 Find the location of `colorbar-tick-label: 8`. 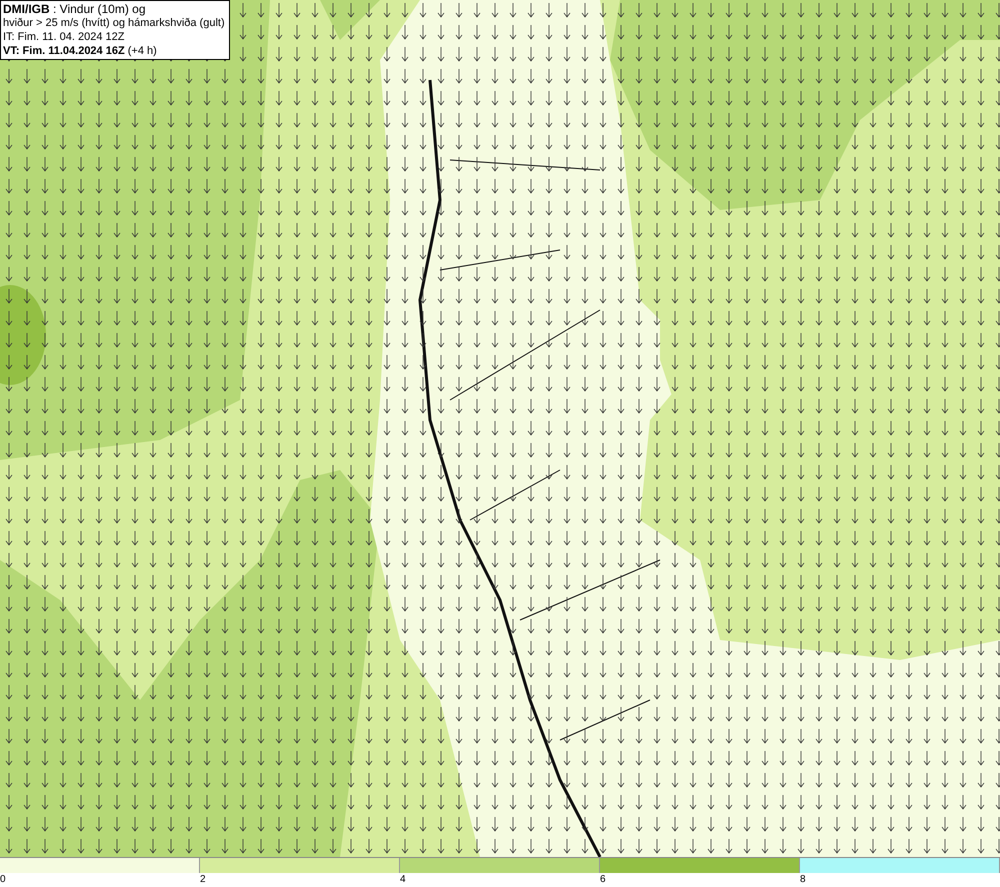

colorbar-tick-label: 8 is located at coordinates (803, 879).